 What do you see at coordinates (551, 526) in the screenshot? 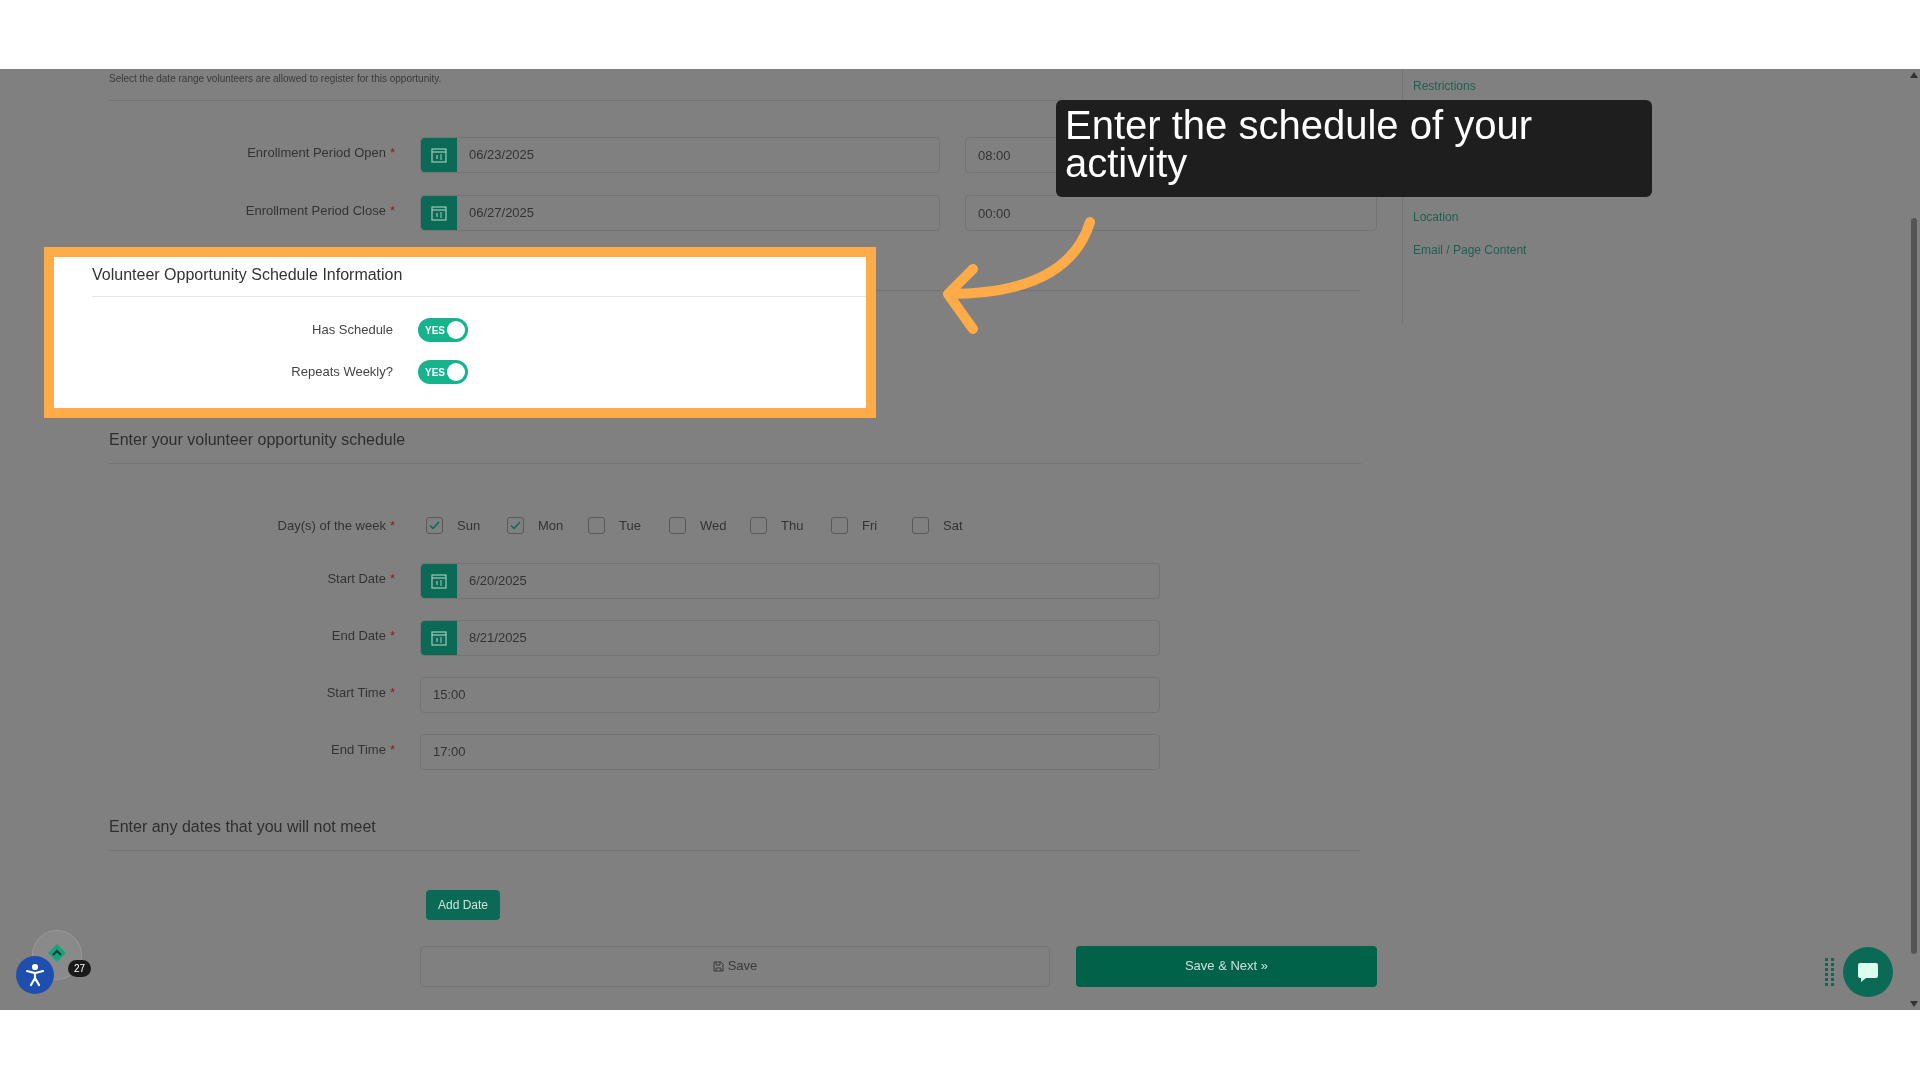
I see `day-label: Mon` at bounding box center [551, 526].